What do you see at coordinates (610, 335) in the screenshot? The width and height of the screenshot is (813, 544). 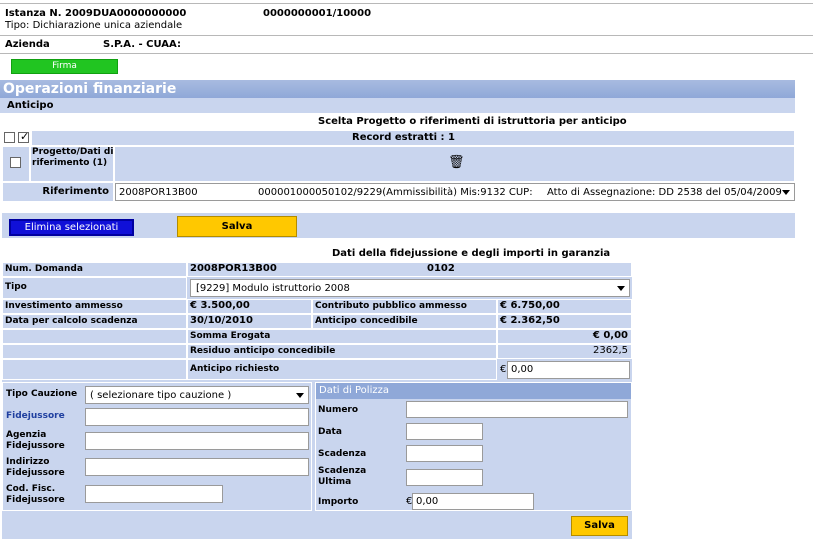 I see `somma-value: € 0,00` at bounding box center [610, 335].